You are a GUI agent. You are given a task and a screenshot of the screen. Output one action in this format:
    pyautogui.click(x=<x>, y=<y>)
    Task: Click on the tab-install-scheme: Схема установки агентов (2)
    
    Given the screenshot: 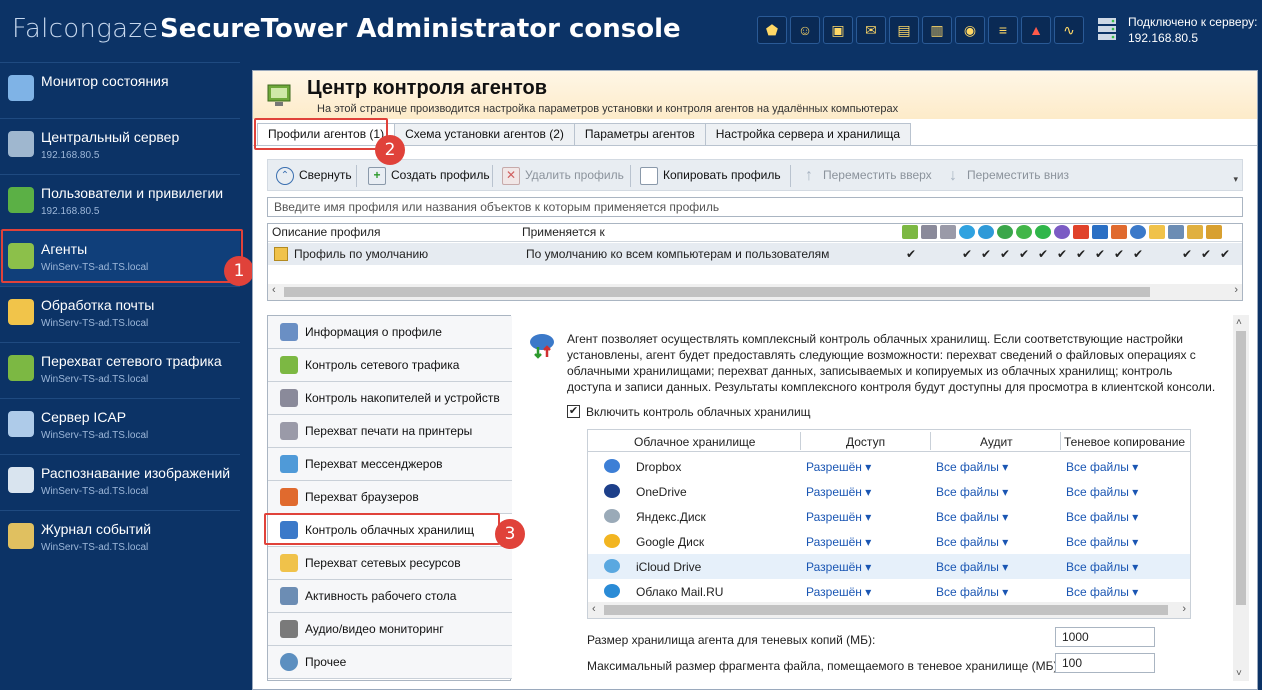 What is the action you would take?
    pyautogui.click(x=484, y=134)
    